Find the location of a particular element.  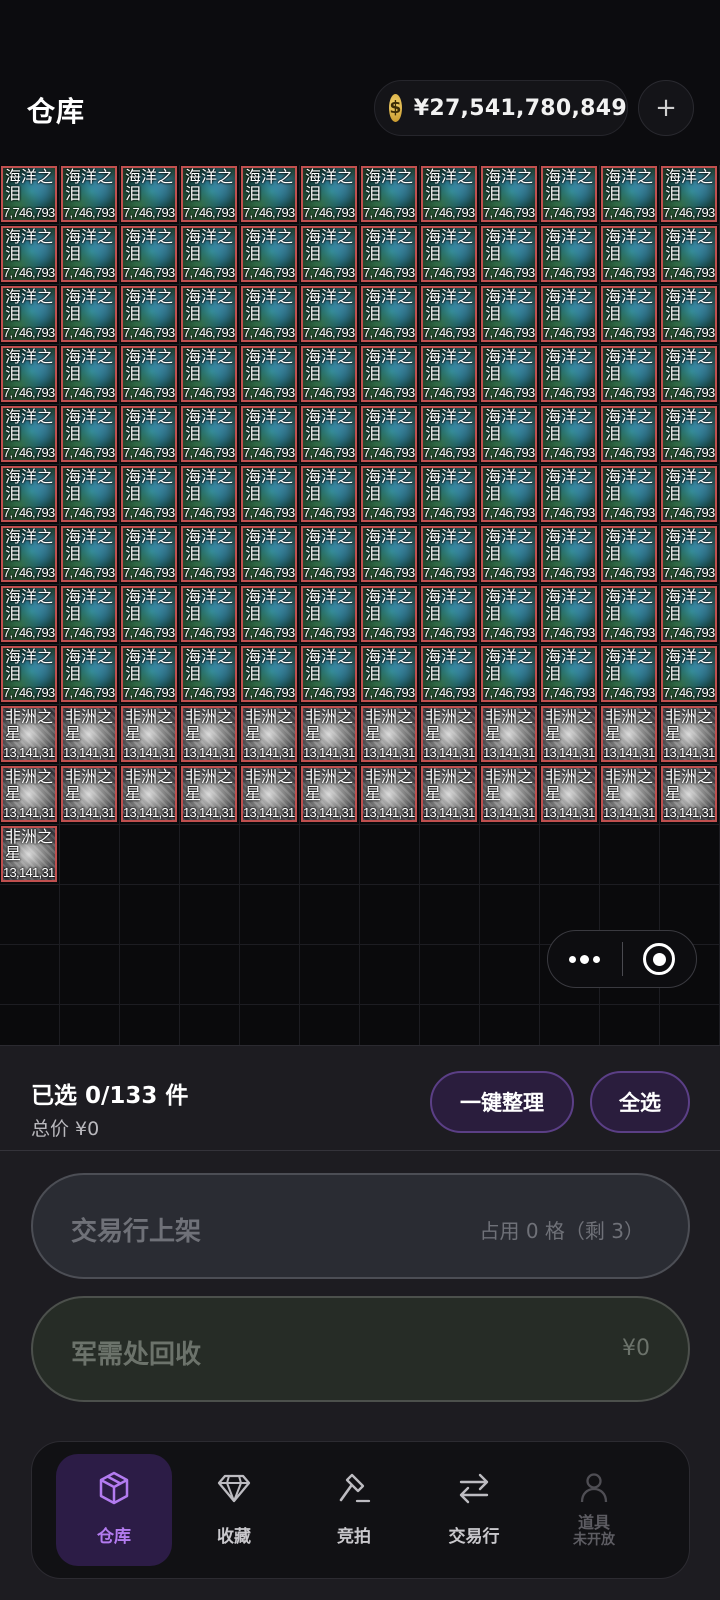

add-funds-button: + is located at coordinates (666, 108).